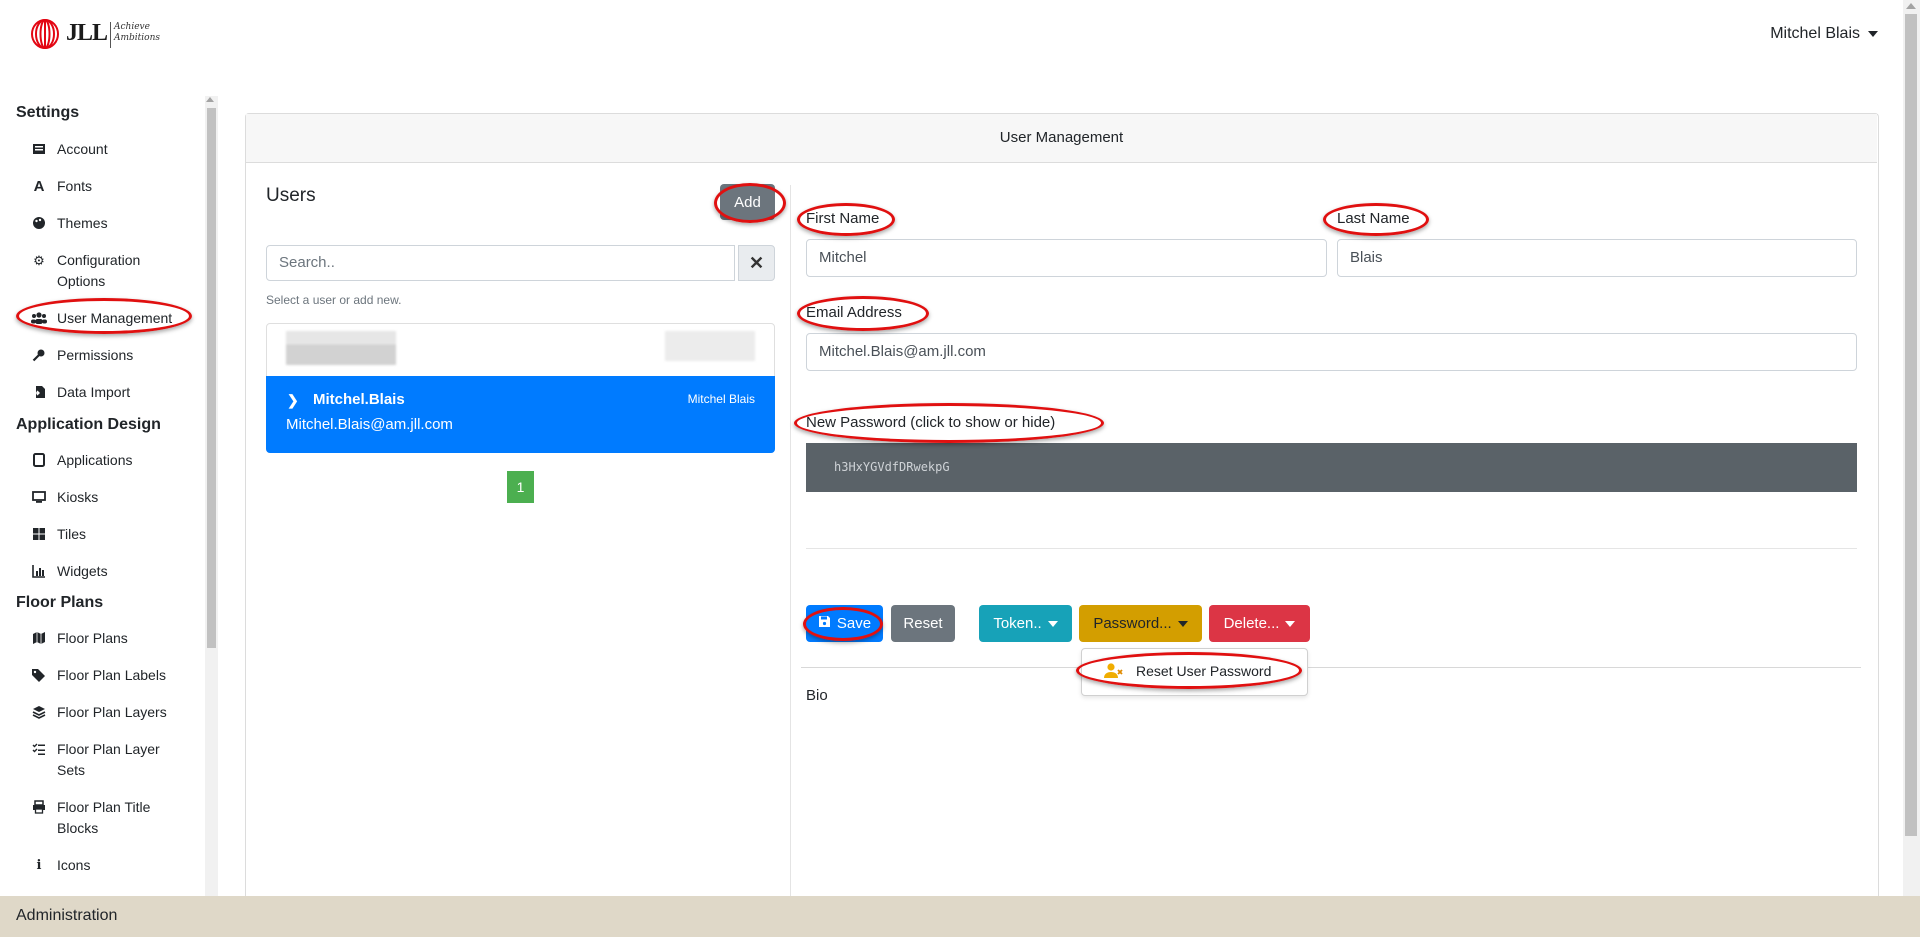  I want to click on token-dropdown-button: Token.., so click(1025, 623).